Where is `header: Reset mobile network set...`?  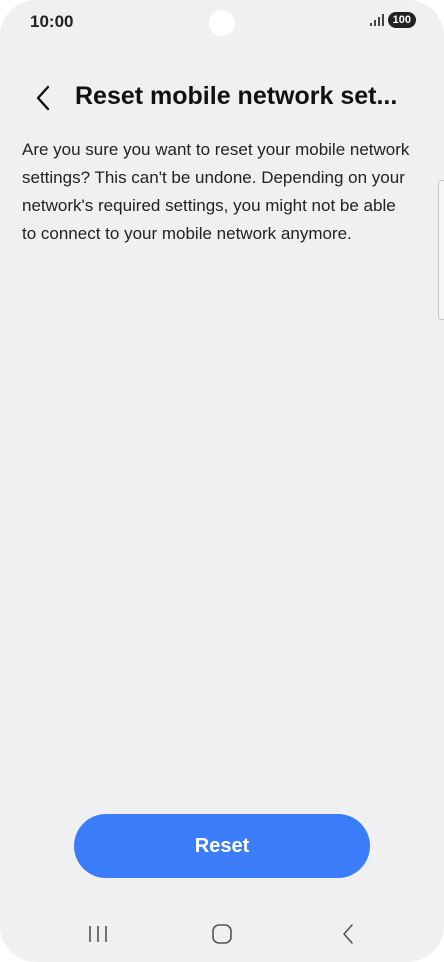
header: Reset mobile network set... is located at coordinates (222, 98).